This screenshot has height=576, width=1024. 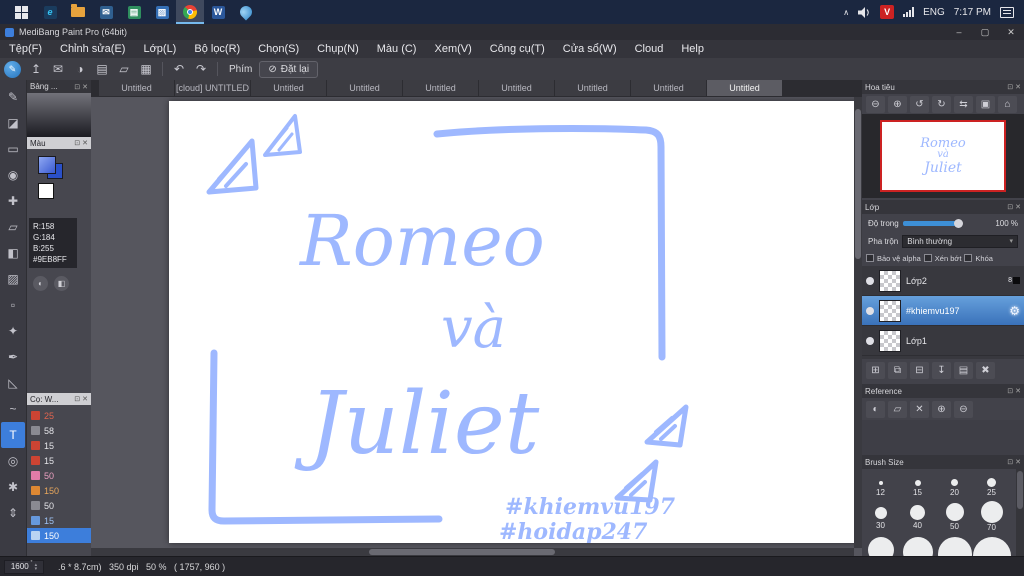 I want to click on brush-item: 15, so click(x=59, y=520).